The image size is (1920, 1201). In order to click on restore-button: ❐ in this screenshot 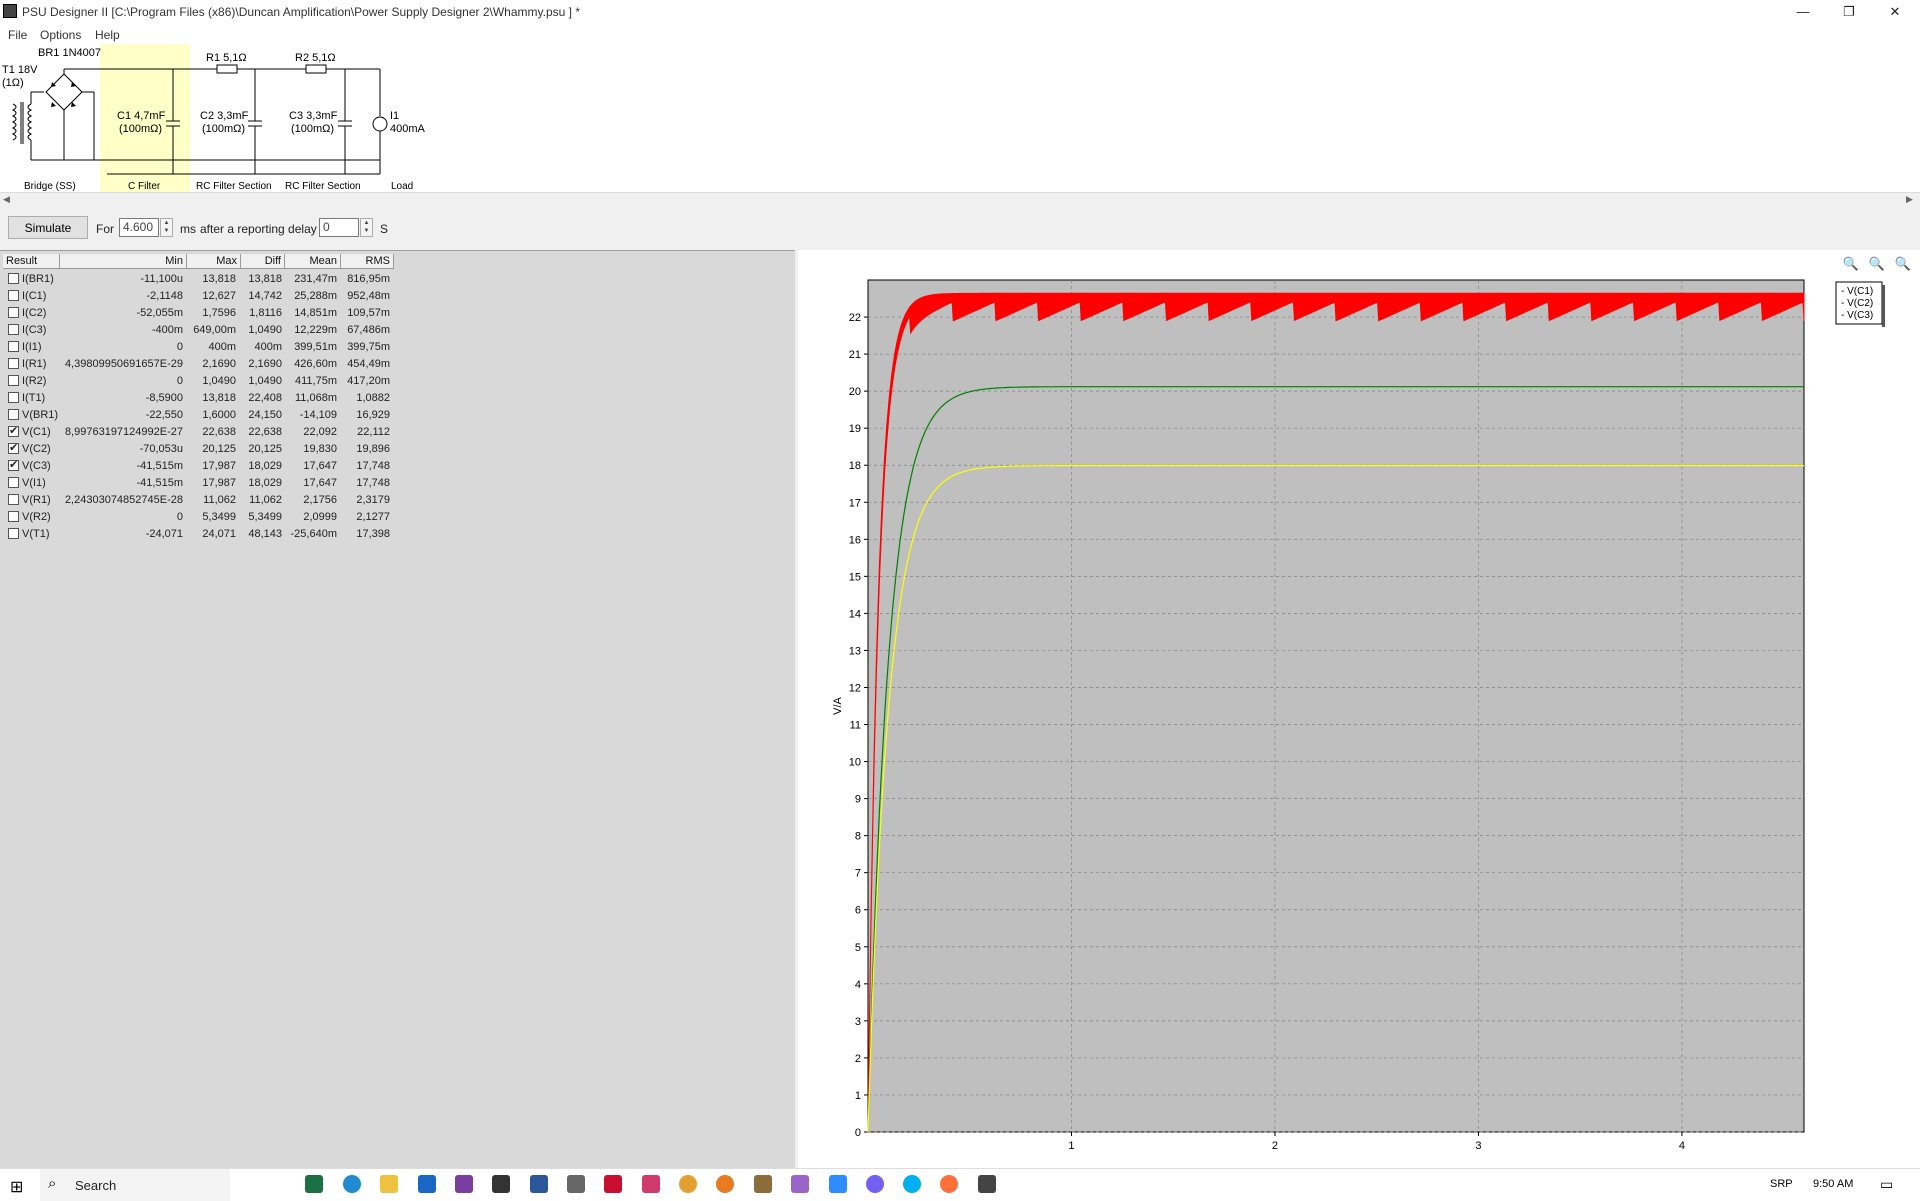, I will do `click(1849, 12)`.